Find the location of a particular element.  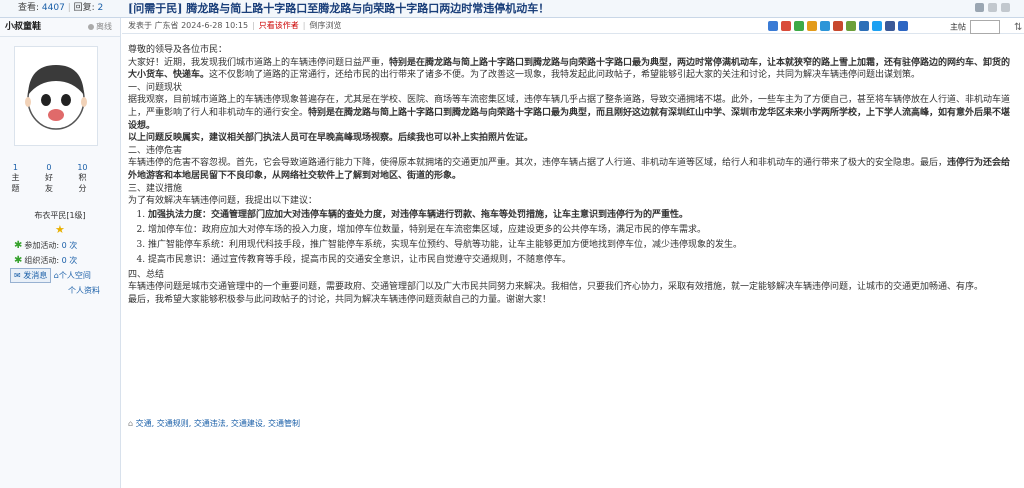

views-label: 查看: is located at coordinates (29, 8).